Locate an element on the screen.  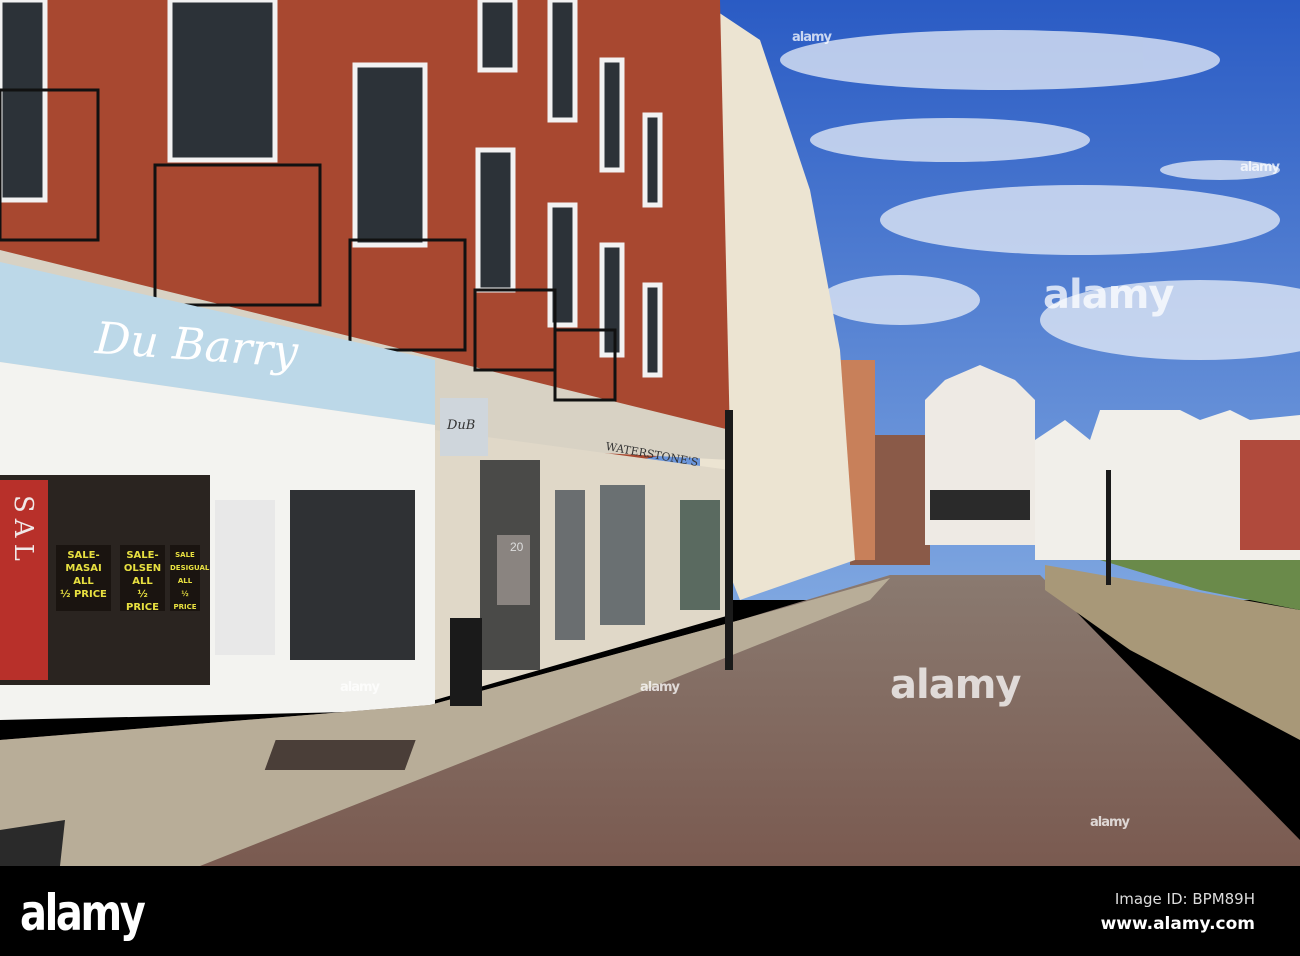
sale-card: SALE DESIGUAL ALL ½ PRICE is located at coordinates (190, 578).